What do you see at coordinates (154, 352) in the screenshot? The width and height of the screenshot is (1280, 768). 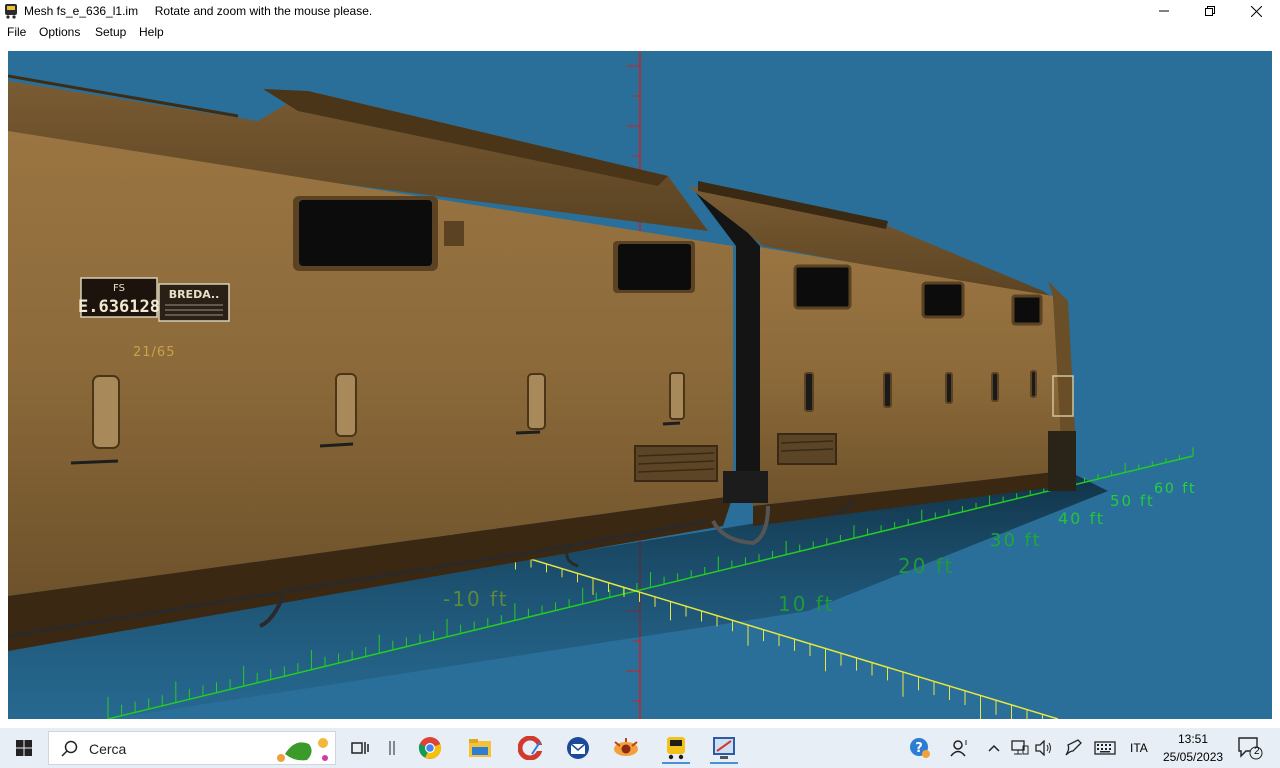 I see `side-mark: 21/65` at bounding box center [154, 352].